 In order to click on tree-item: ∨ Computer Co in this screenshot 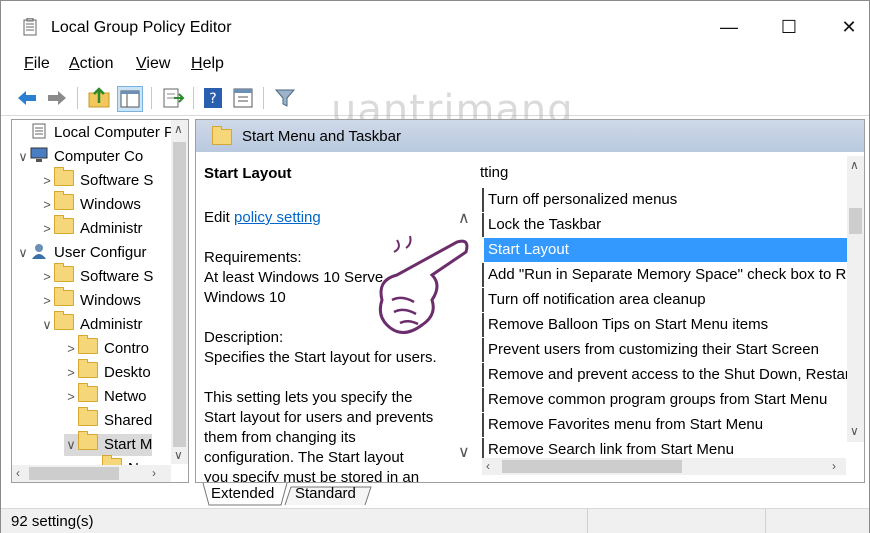, I will do `click(79, 157)`.